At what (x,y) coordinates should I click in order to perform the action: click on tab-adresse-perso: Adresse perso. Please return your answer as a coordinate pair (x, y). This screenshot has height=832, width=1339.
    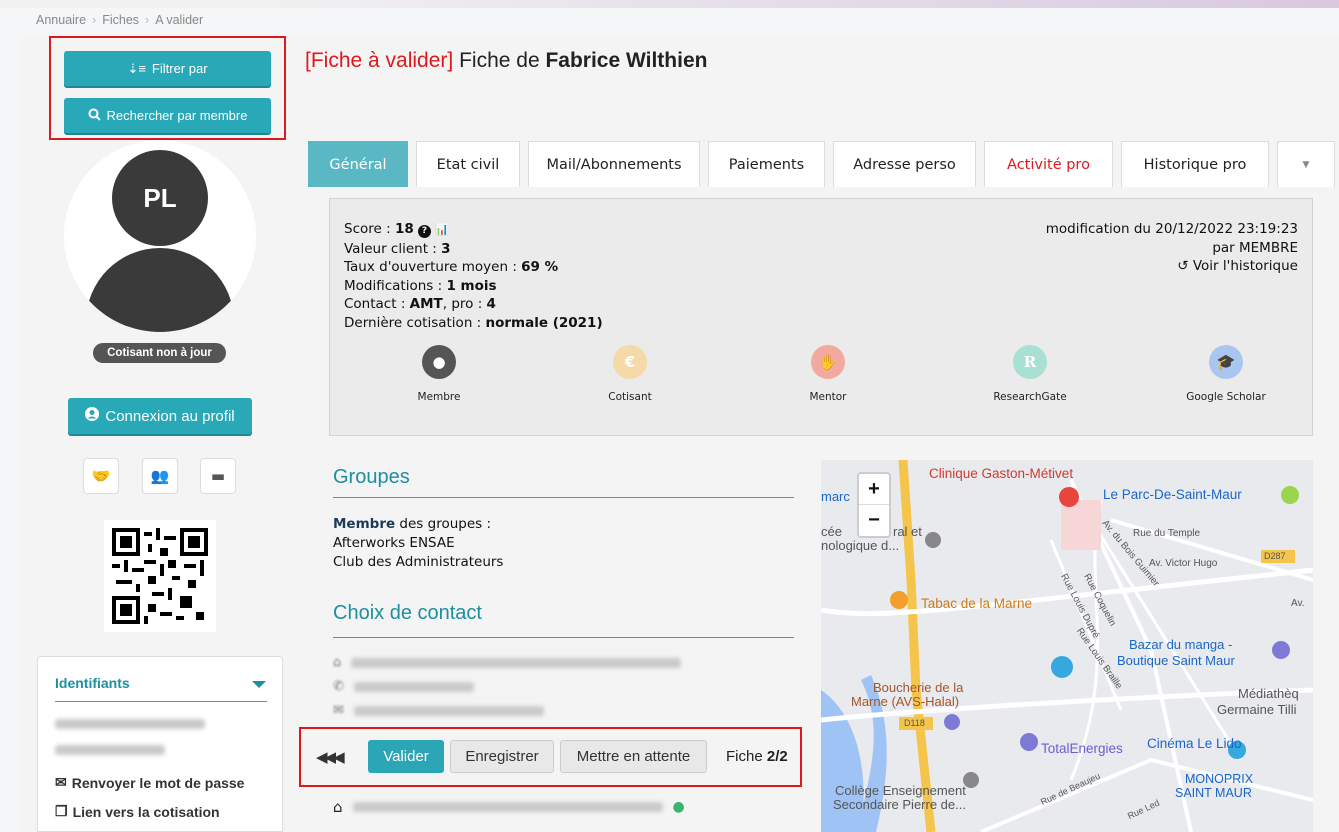
    Looking at the image, I should click on (904, 164).